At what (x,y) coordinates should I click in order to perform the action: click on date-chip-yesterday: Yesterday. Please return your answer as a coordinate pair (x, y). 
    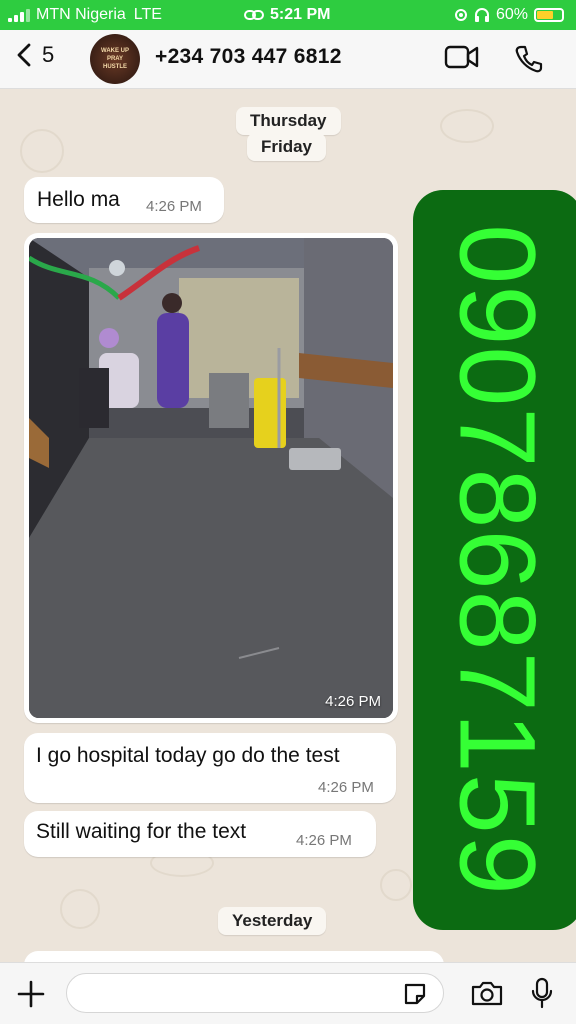
    Looking at the image, I should click on (272, 921).